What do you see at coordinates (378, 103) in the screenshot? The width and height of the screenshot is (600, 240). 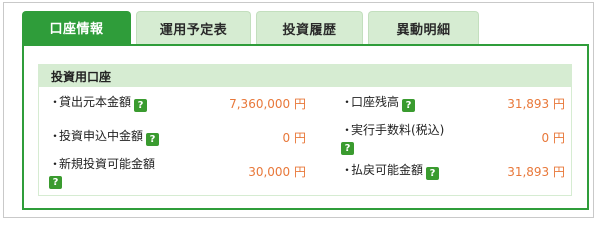 I see `account-balance-label: ・口座残高?` at bounding box center [378, 103].